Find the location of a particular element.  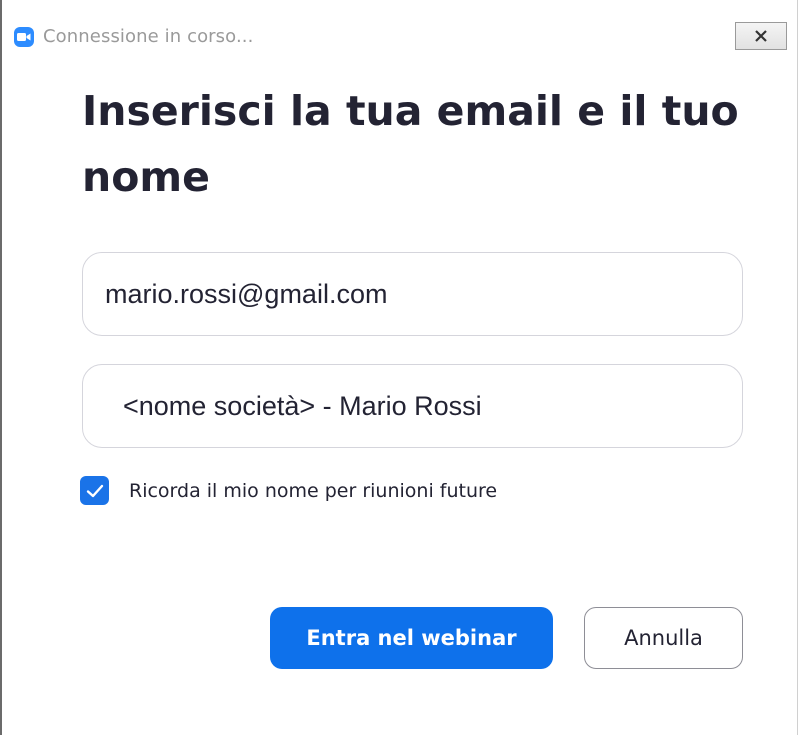

checkmark-icon is located at coordinates (94, 490).